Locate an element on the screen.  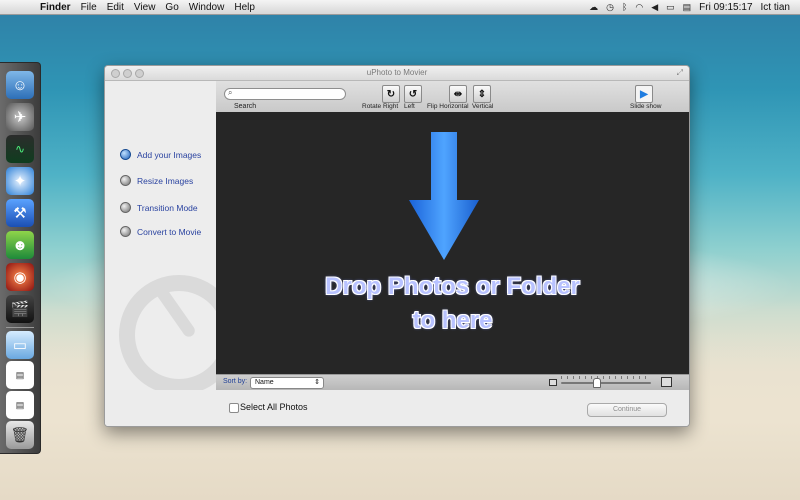
dock: ☺ ✈ ∿ ✦ ⚒ ☻ ◉ 🎬 ▭ ▤ ▤ 🗑 is located at coordinates (20, 258).